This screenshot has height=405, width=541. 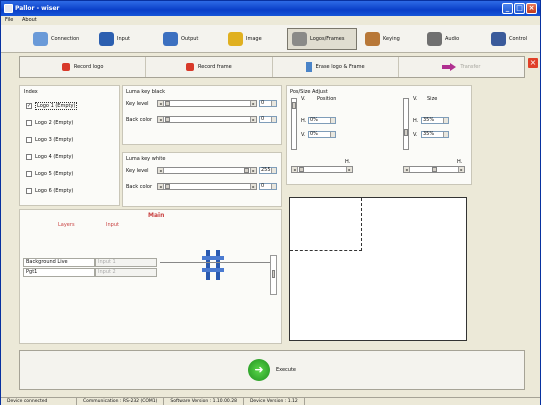 I want to click on position-v-field-label: V., so click(x=303, y=135).